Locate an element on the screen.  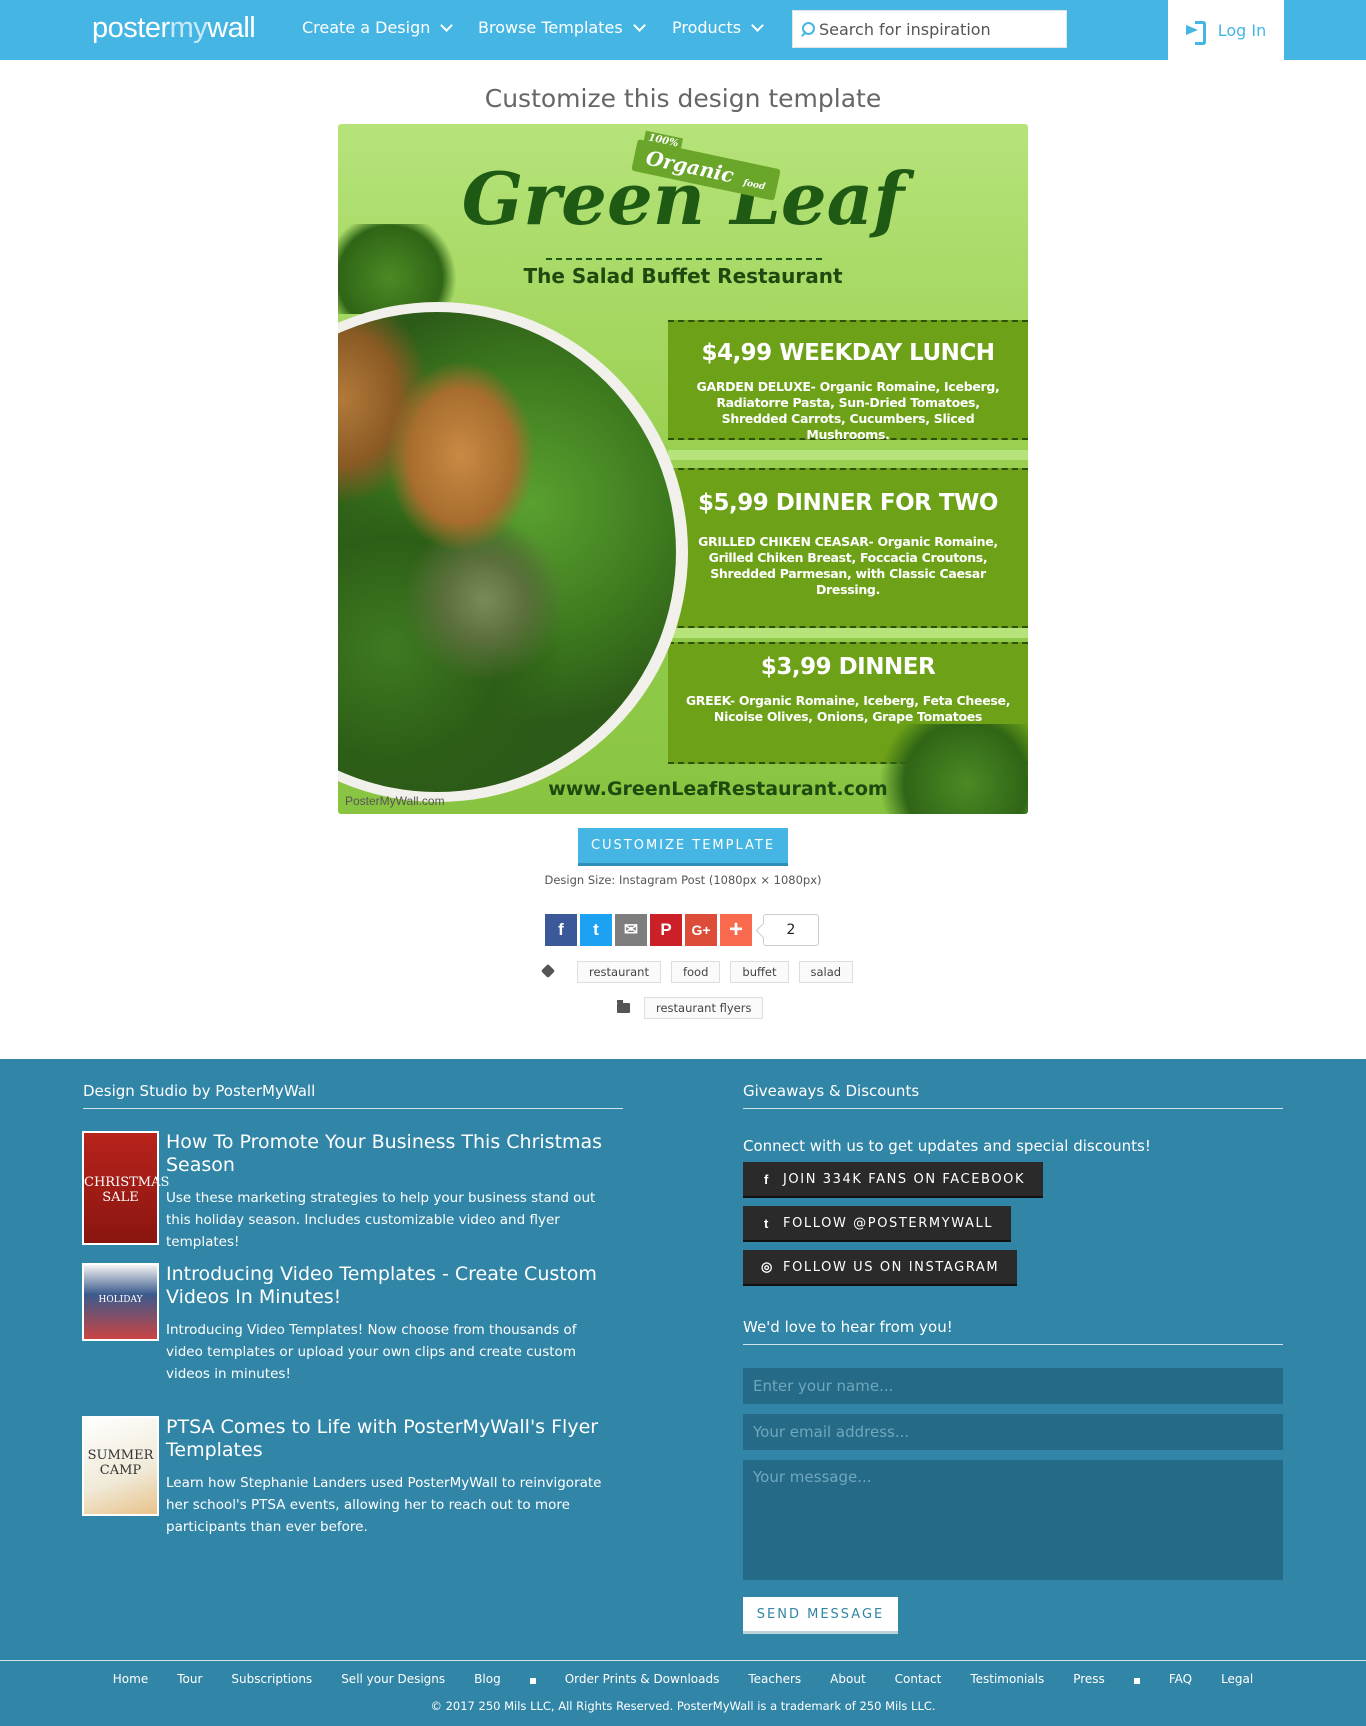
facebook-follow-button: f JOIN 334K FANS ON FACEBOOK is located at coordinates (893, 1180).